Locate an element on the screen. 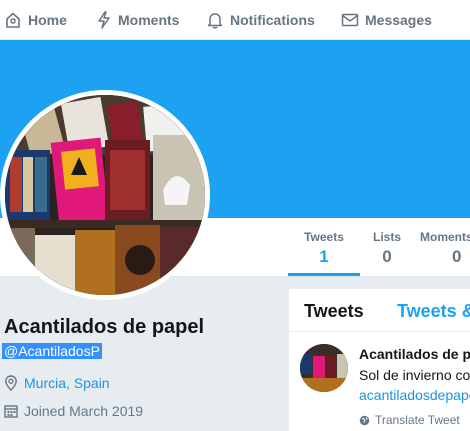 Image resolution: width=470 pixels, height=431 pixels. lightning-icon is located at coordinates (104, 20).